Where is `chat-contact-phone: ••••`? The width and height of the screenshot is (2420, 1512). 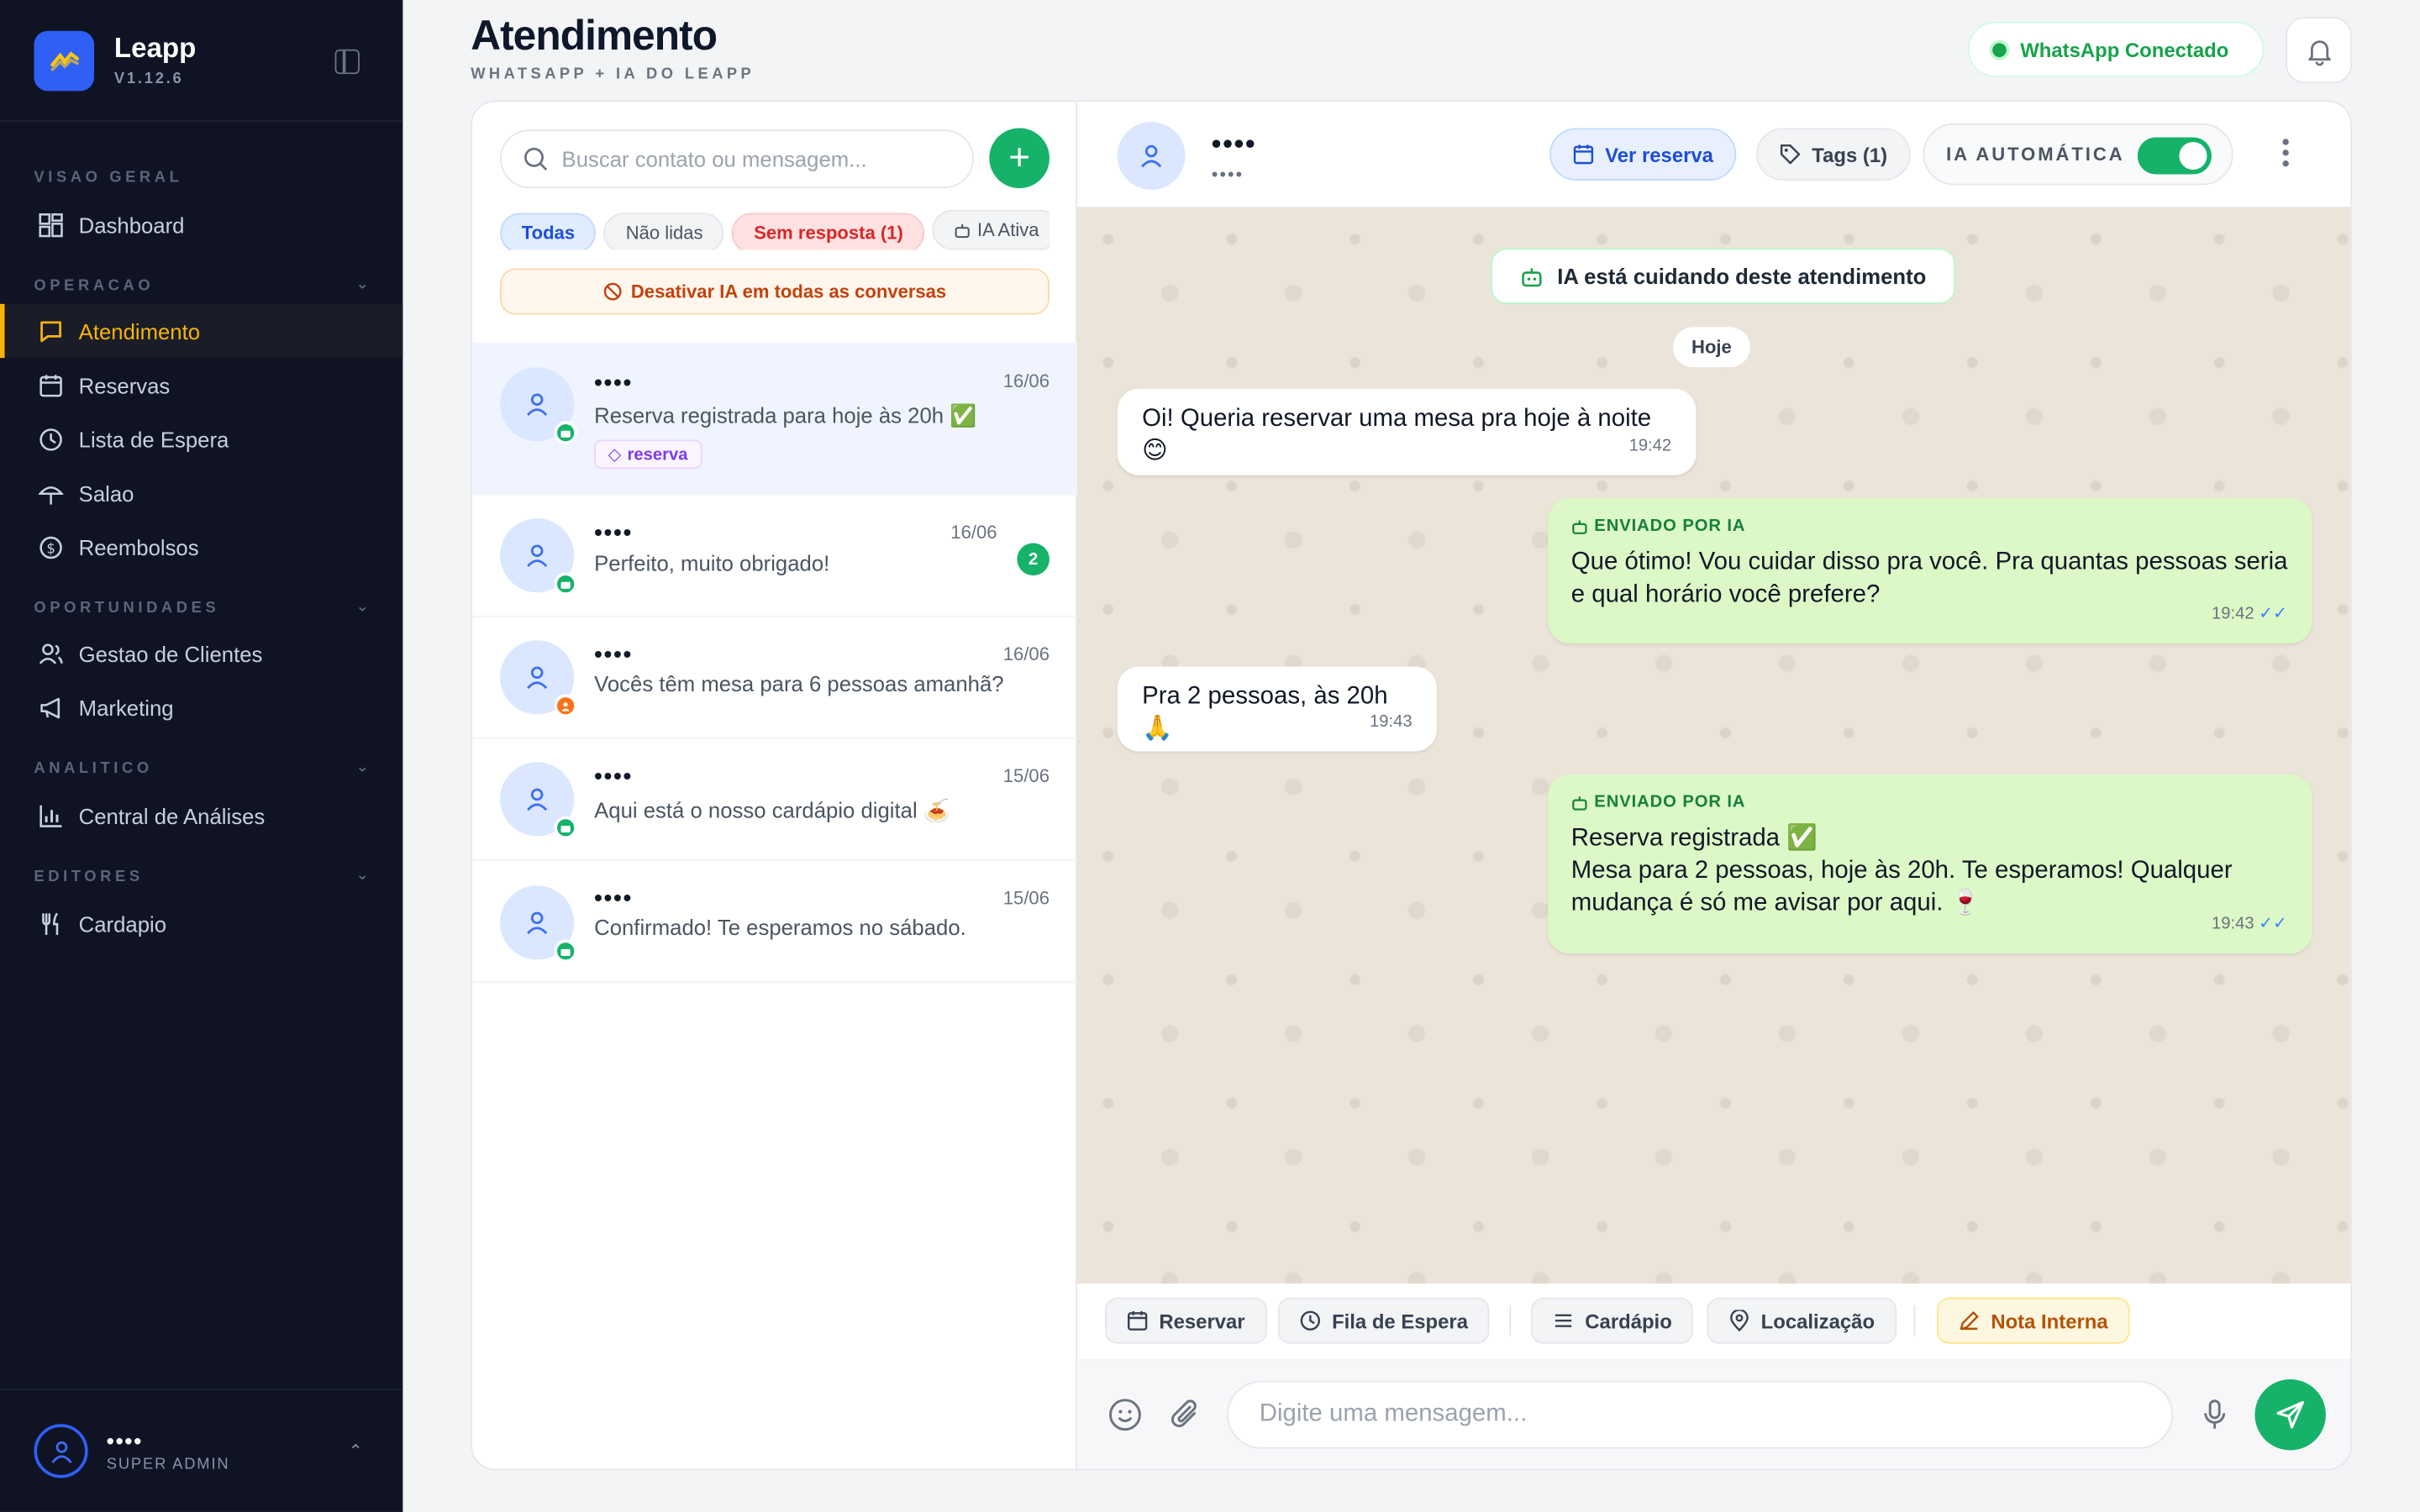
chat-contact-phone: •••• is located at coordinates (1227, 174).